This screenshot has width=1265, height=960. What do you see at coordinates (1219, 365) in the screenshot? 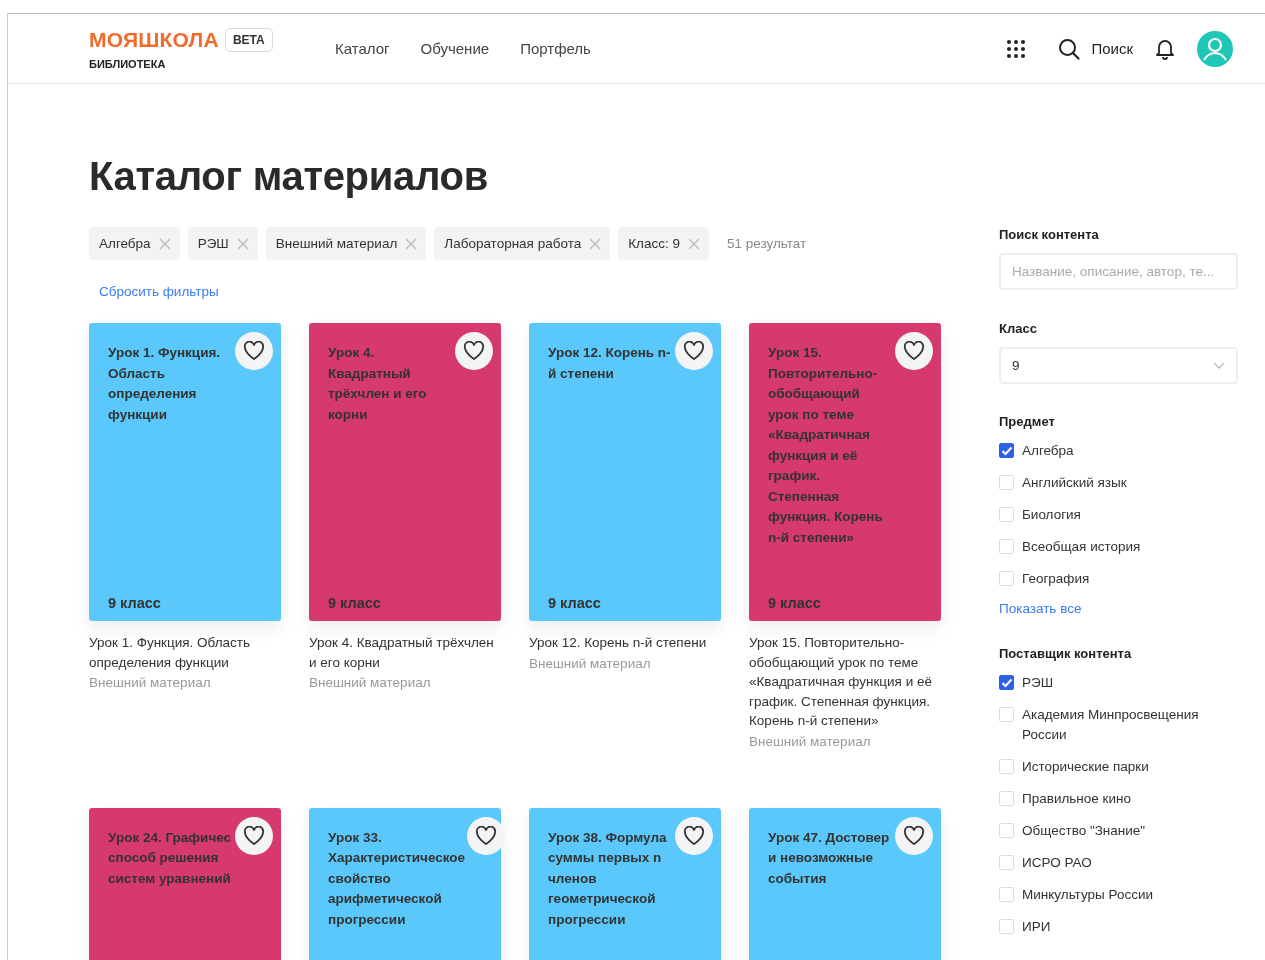
I see `chevron-down-icon` at bounding box center [1219, 365].